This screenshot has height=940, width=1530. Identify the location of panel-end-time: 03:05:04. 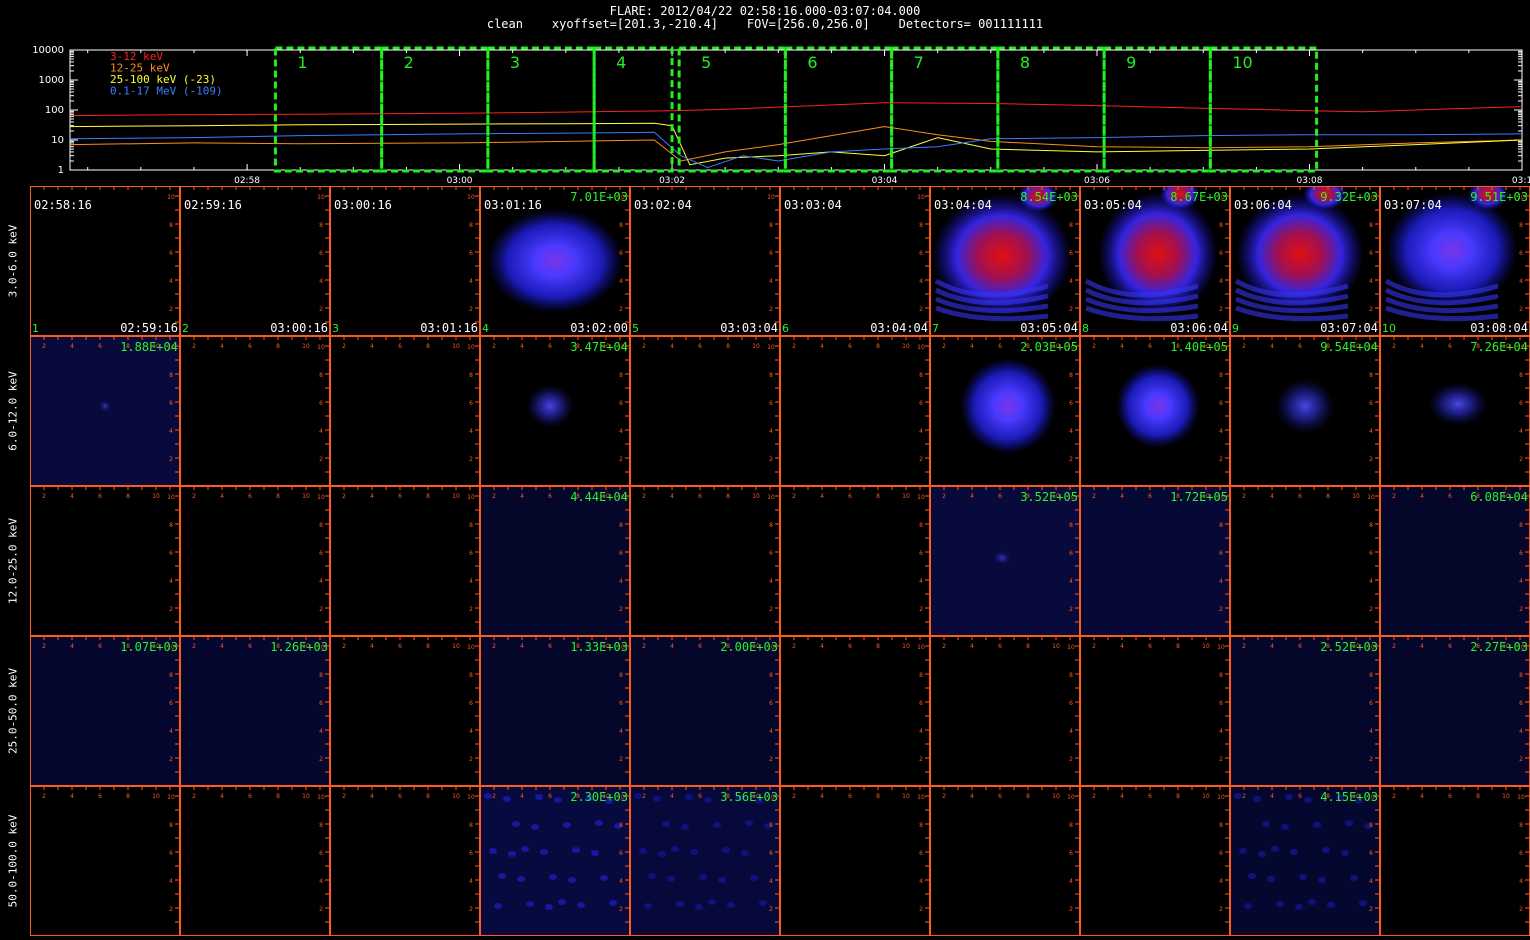
(1049, 328).